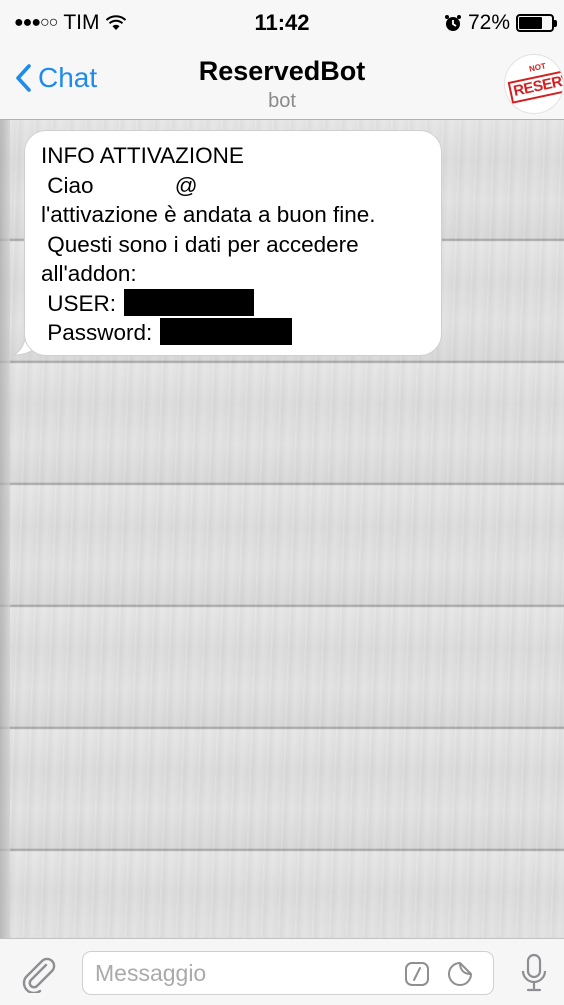 This screenshot has height=1005, width=564. I want to click on password-label: Password:, so click(97, 332).